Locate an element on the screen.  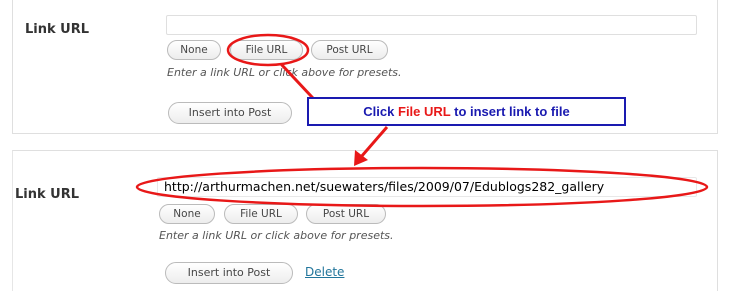
file-url-highlight-ellipse is located at coordinates (268, 50).